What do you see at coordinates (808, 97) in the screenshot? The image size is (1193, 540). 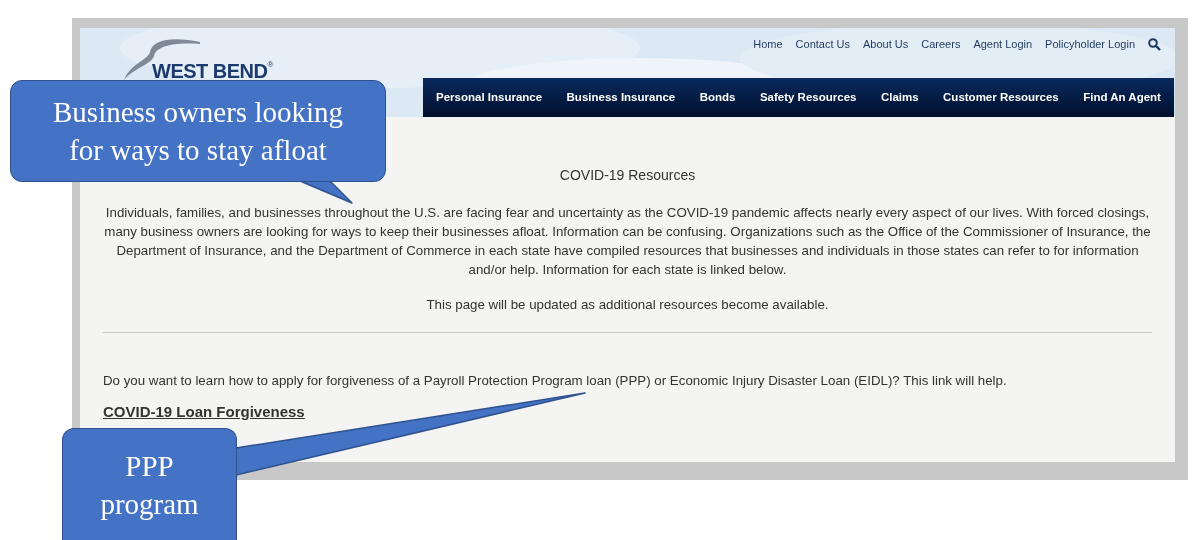 I see `nav-link: Safety Resources` at bounding box center [808, 97].